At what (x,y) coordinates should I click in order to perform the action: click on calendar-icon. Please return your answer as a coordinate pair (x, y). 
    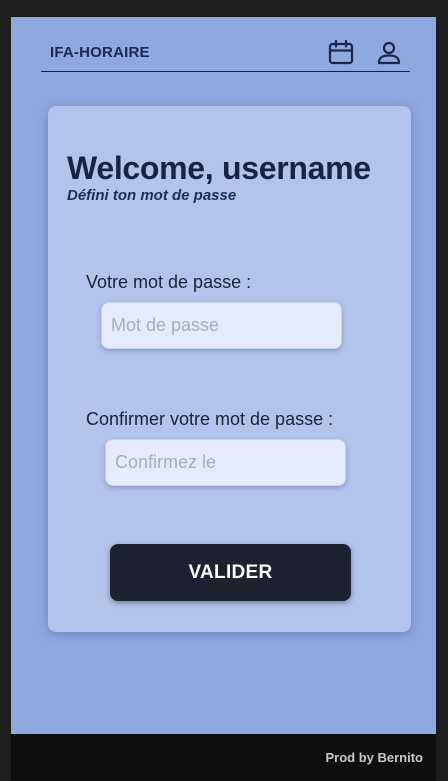
    Looking at the image, I should click on (341, 52).